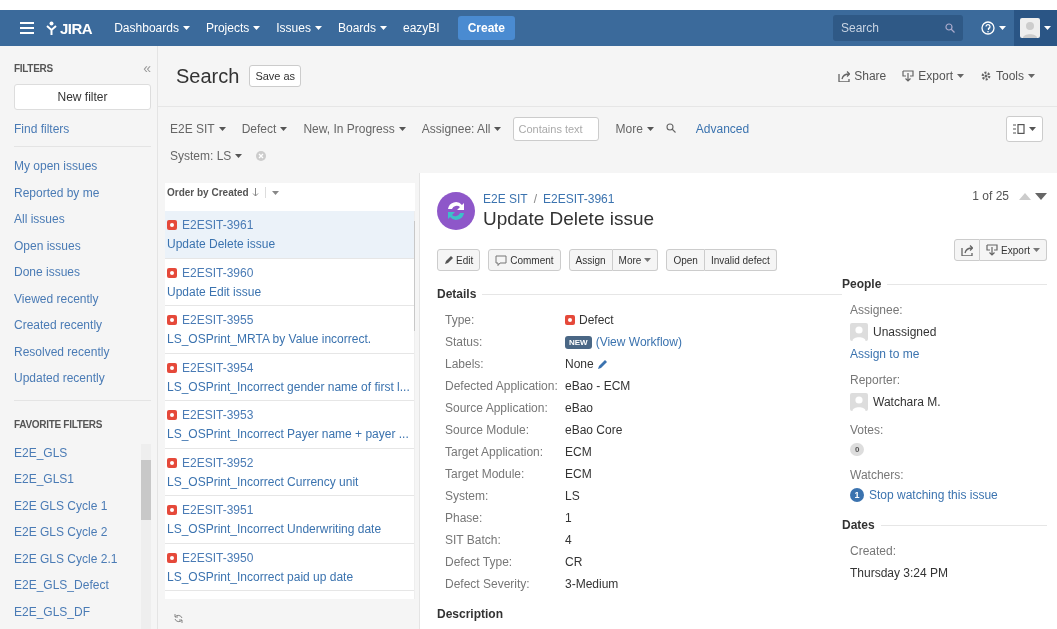 This screenshot has width=1057, height=629. I want to click on issue-key: E2ESIT-3955, so click(218, 320).